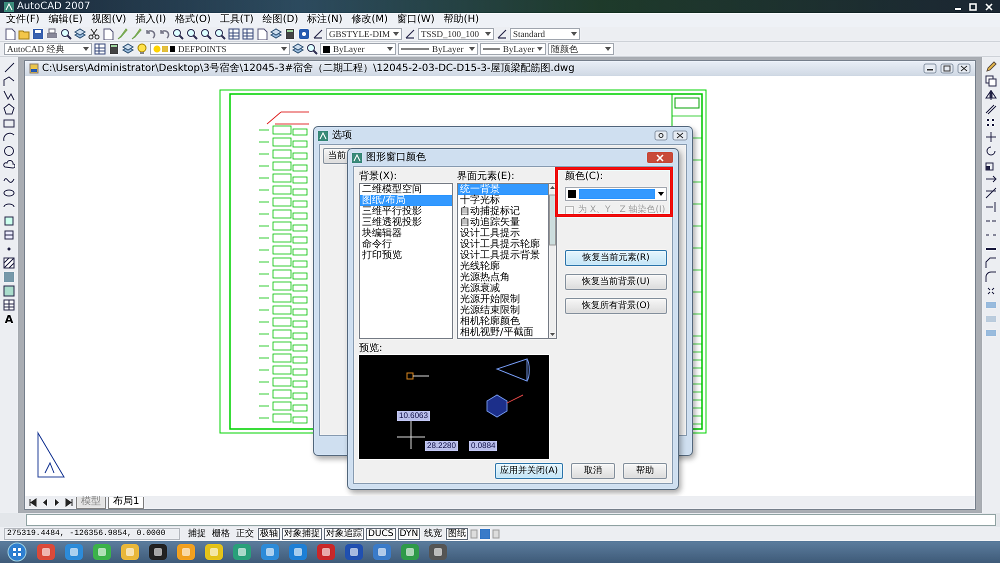  What do you see at coordinates (622, 210) in the screenshot?
I see `checkbox-label: 为 X、Y、Z 轴染色(I)` at bounding box center [622, 210].